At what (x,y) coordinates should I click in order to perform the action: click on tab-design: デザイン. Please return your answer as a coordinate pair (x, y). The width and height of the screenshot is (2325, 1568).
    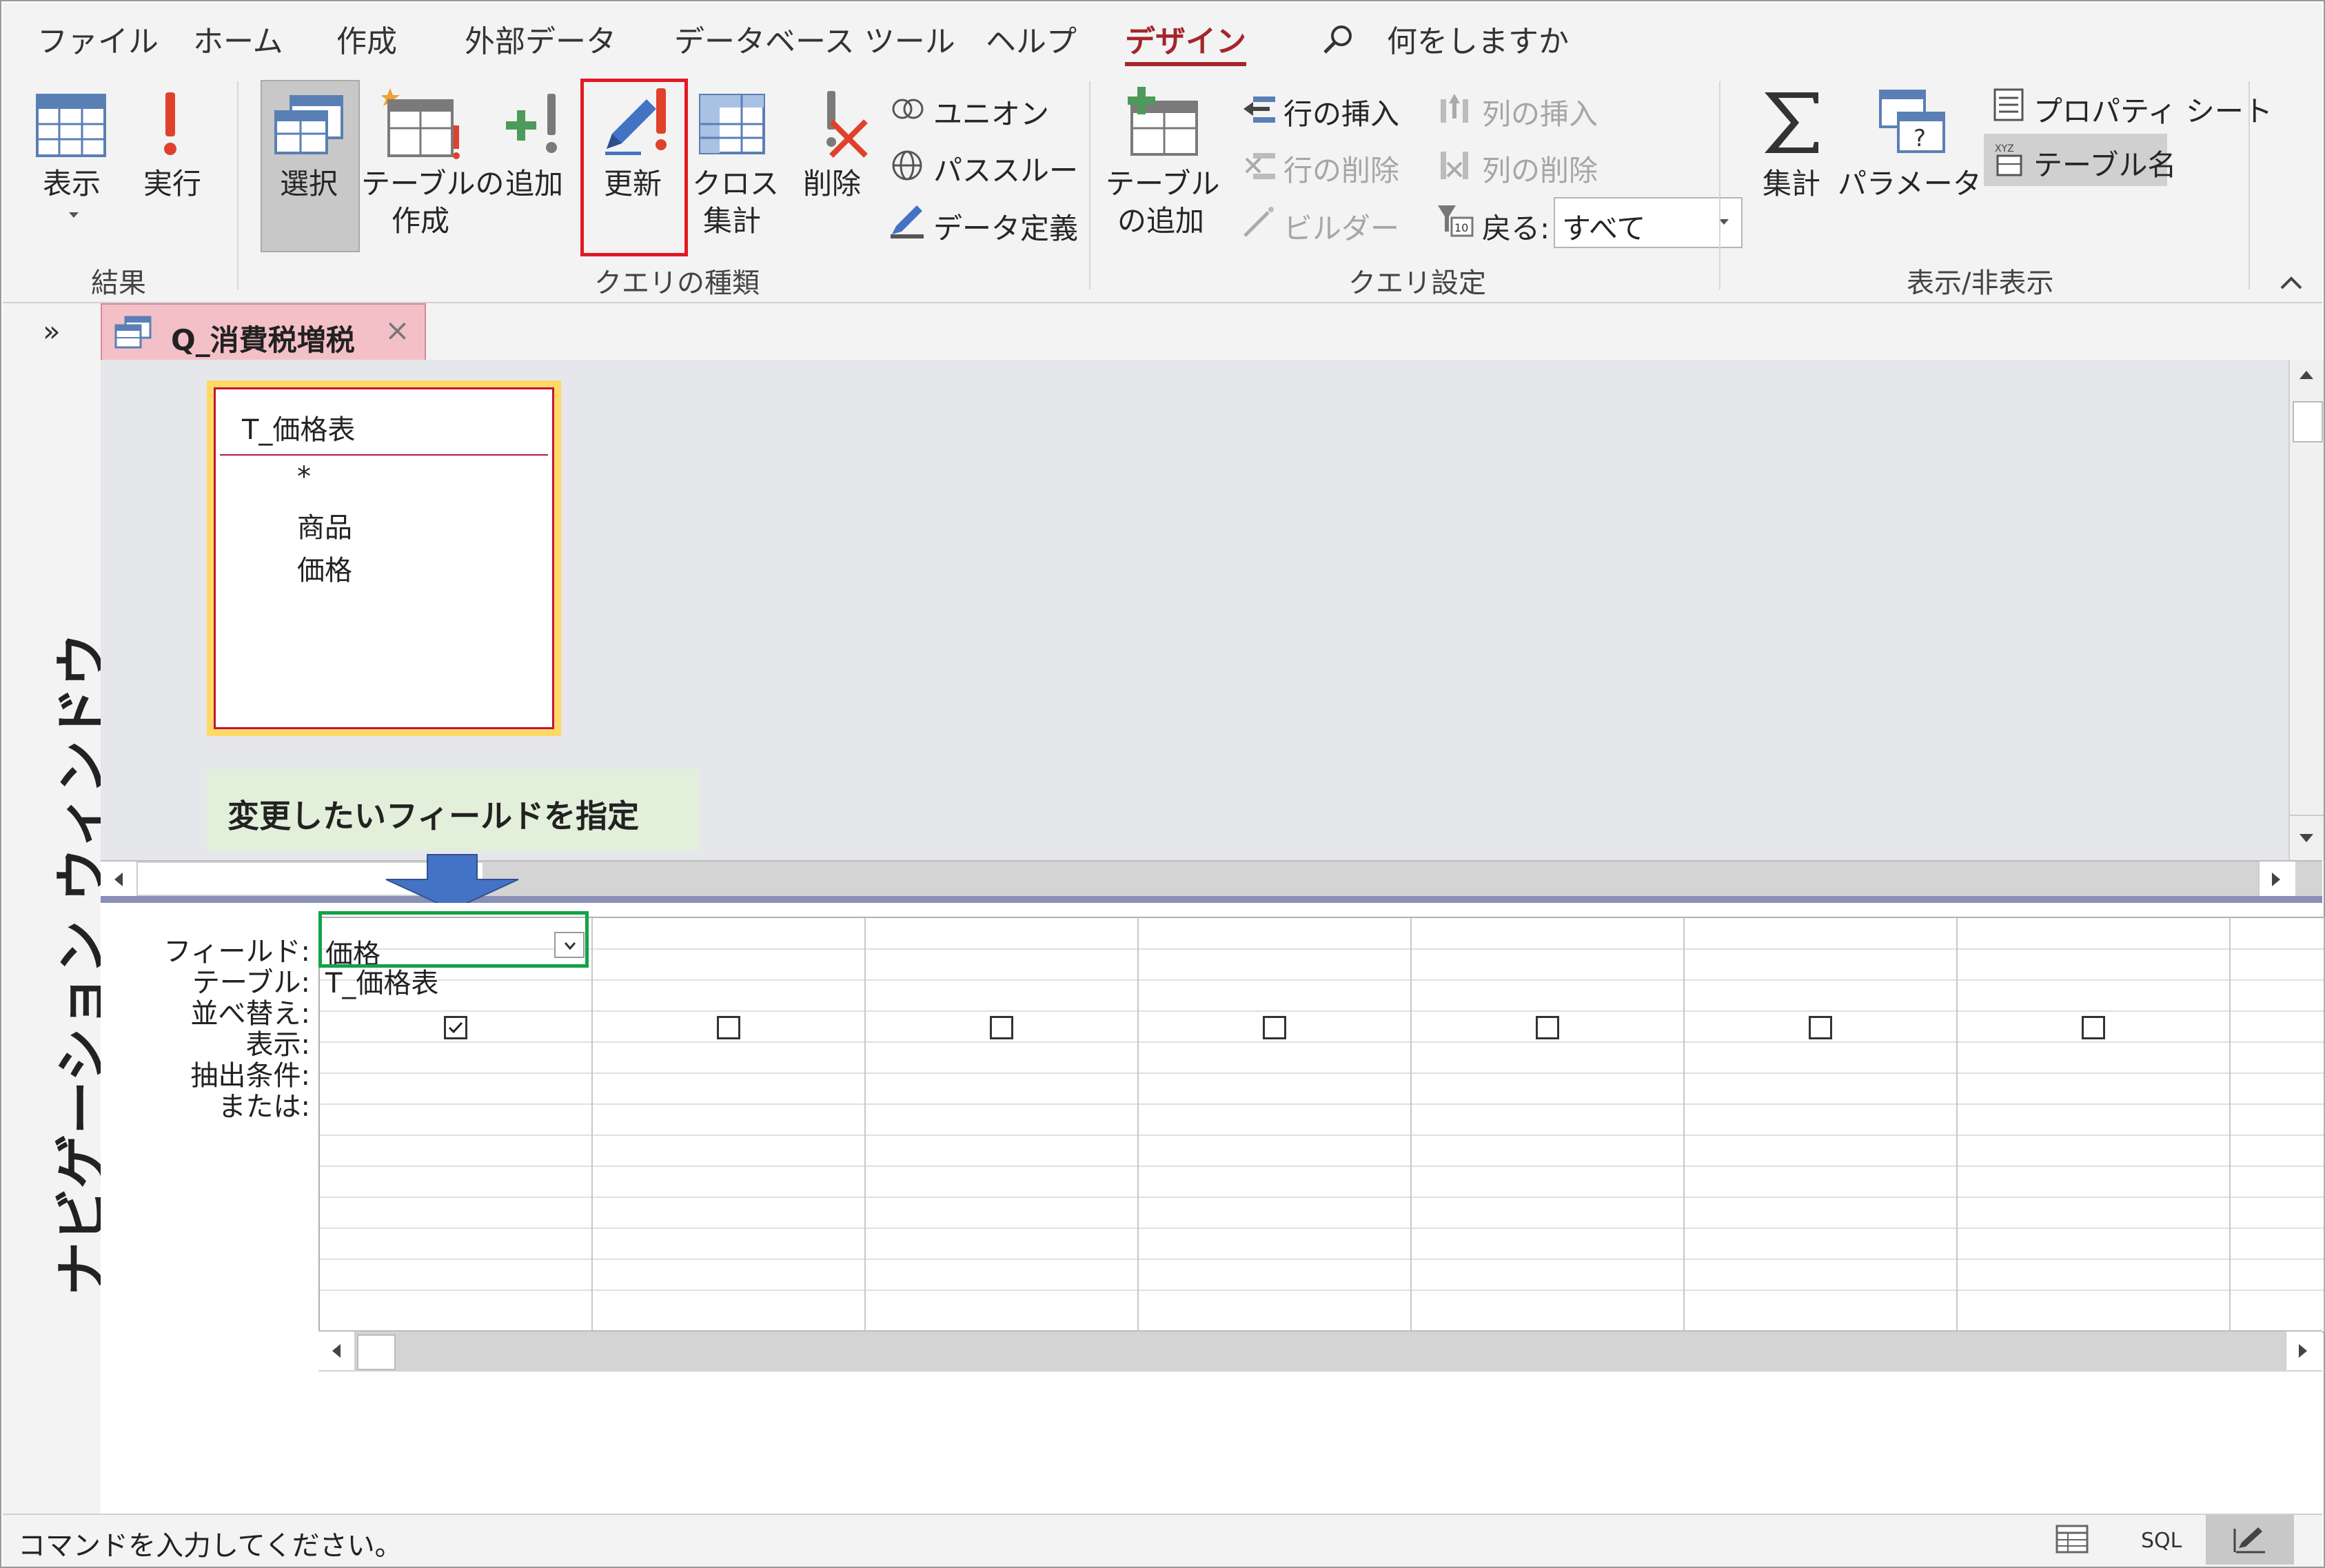
    Looking at the image, I should click on (1185, 41).